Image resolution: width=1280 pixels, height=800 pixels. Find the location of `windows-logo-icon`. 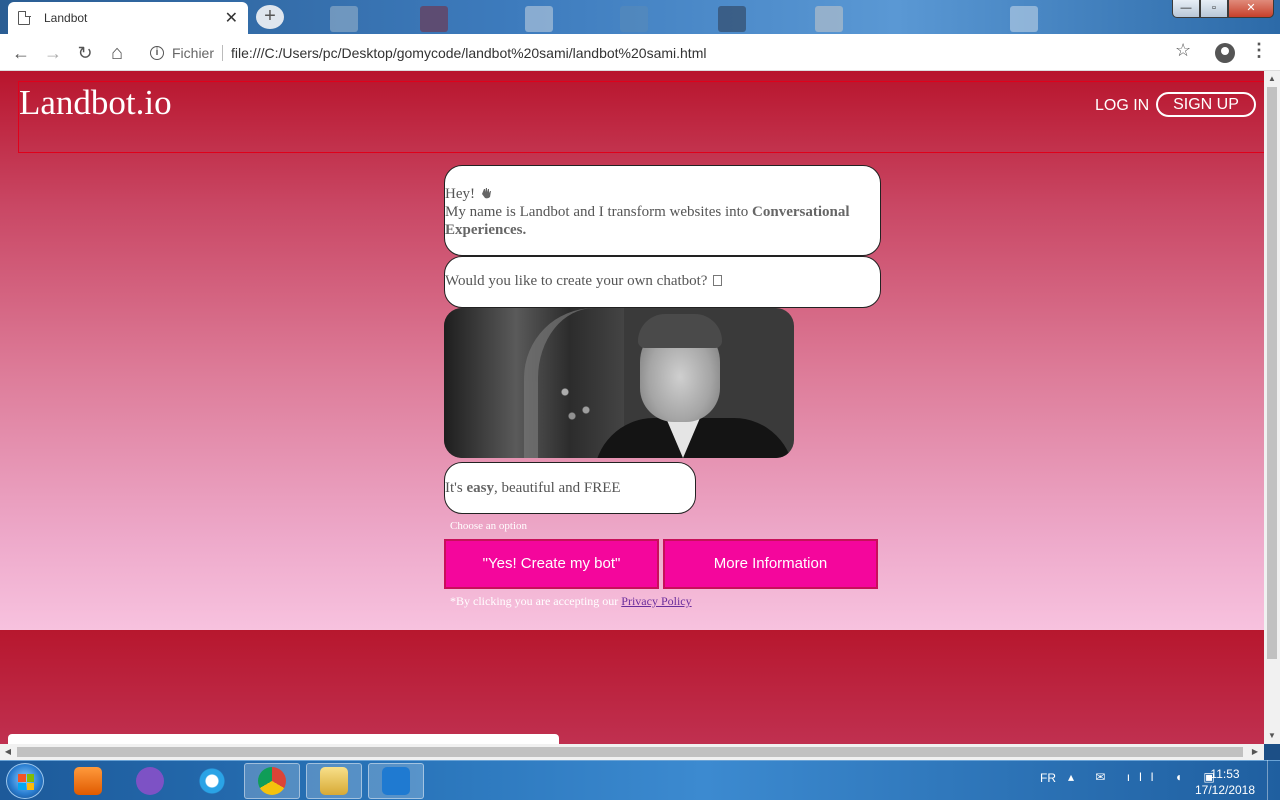

windows-logo-icon is located at coordinates (26, 782).